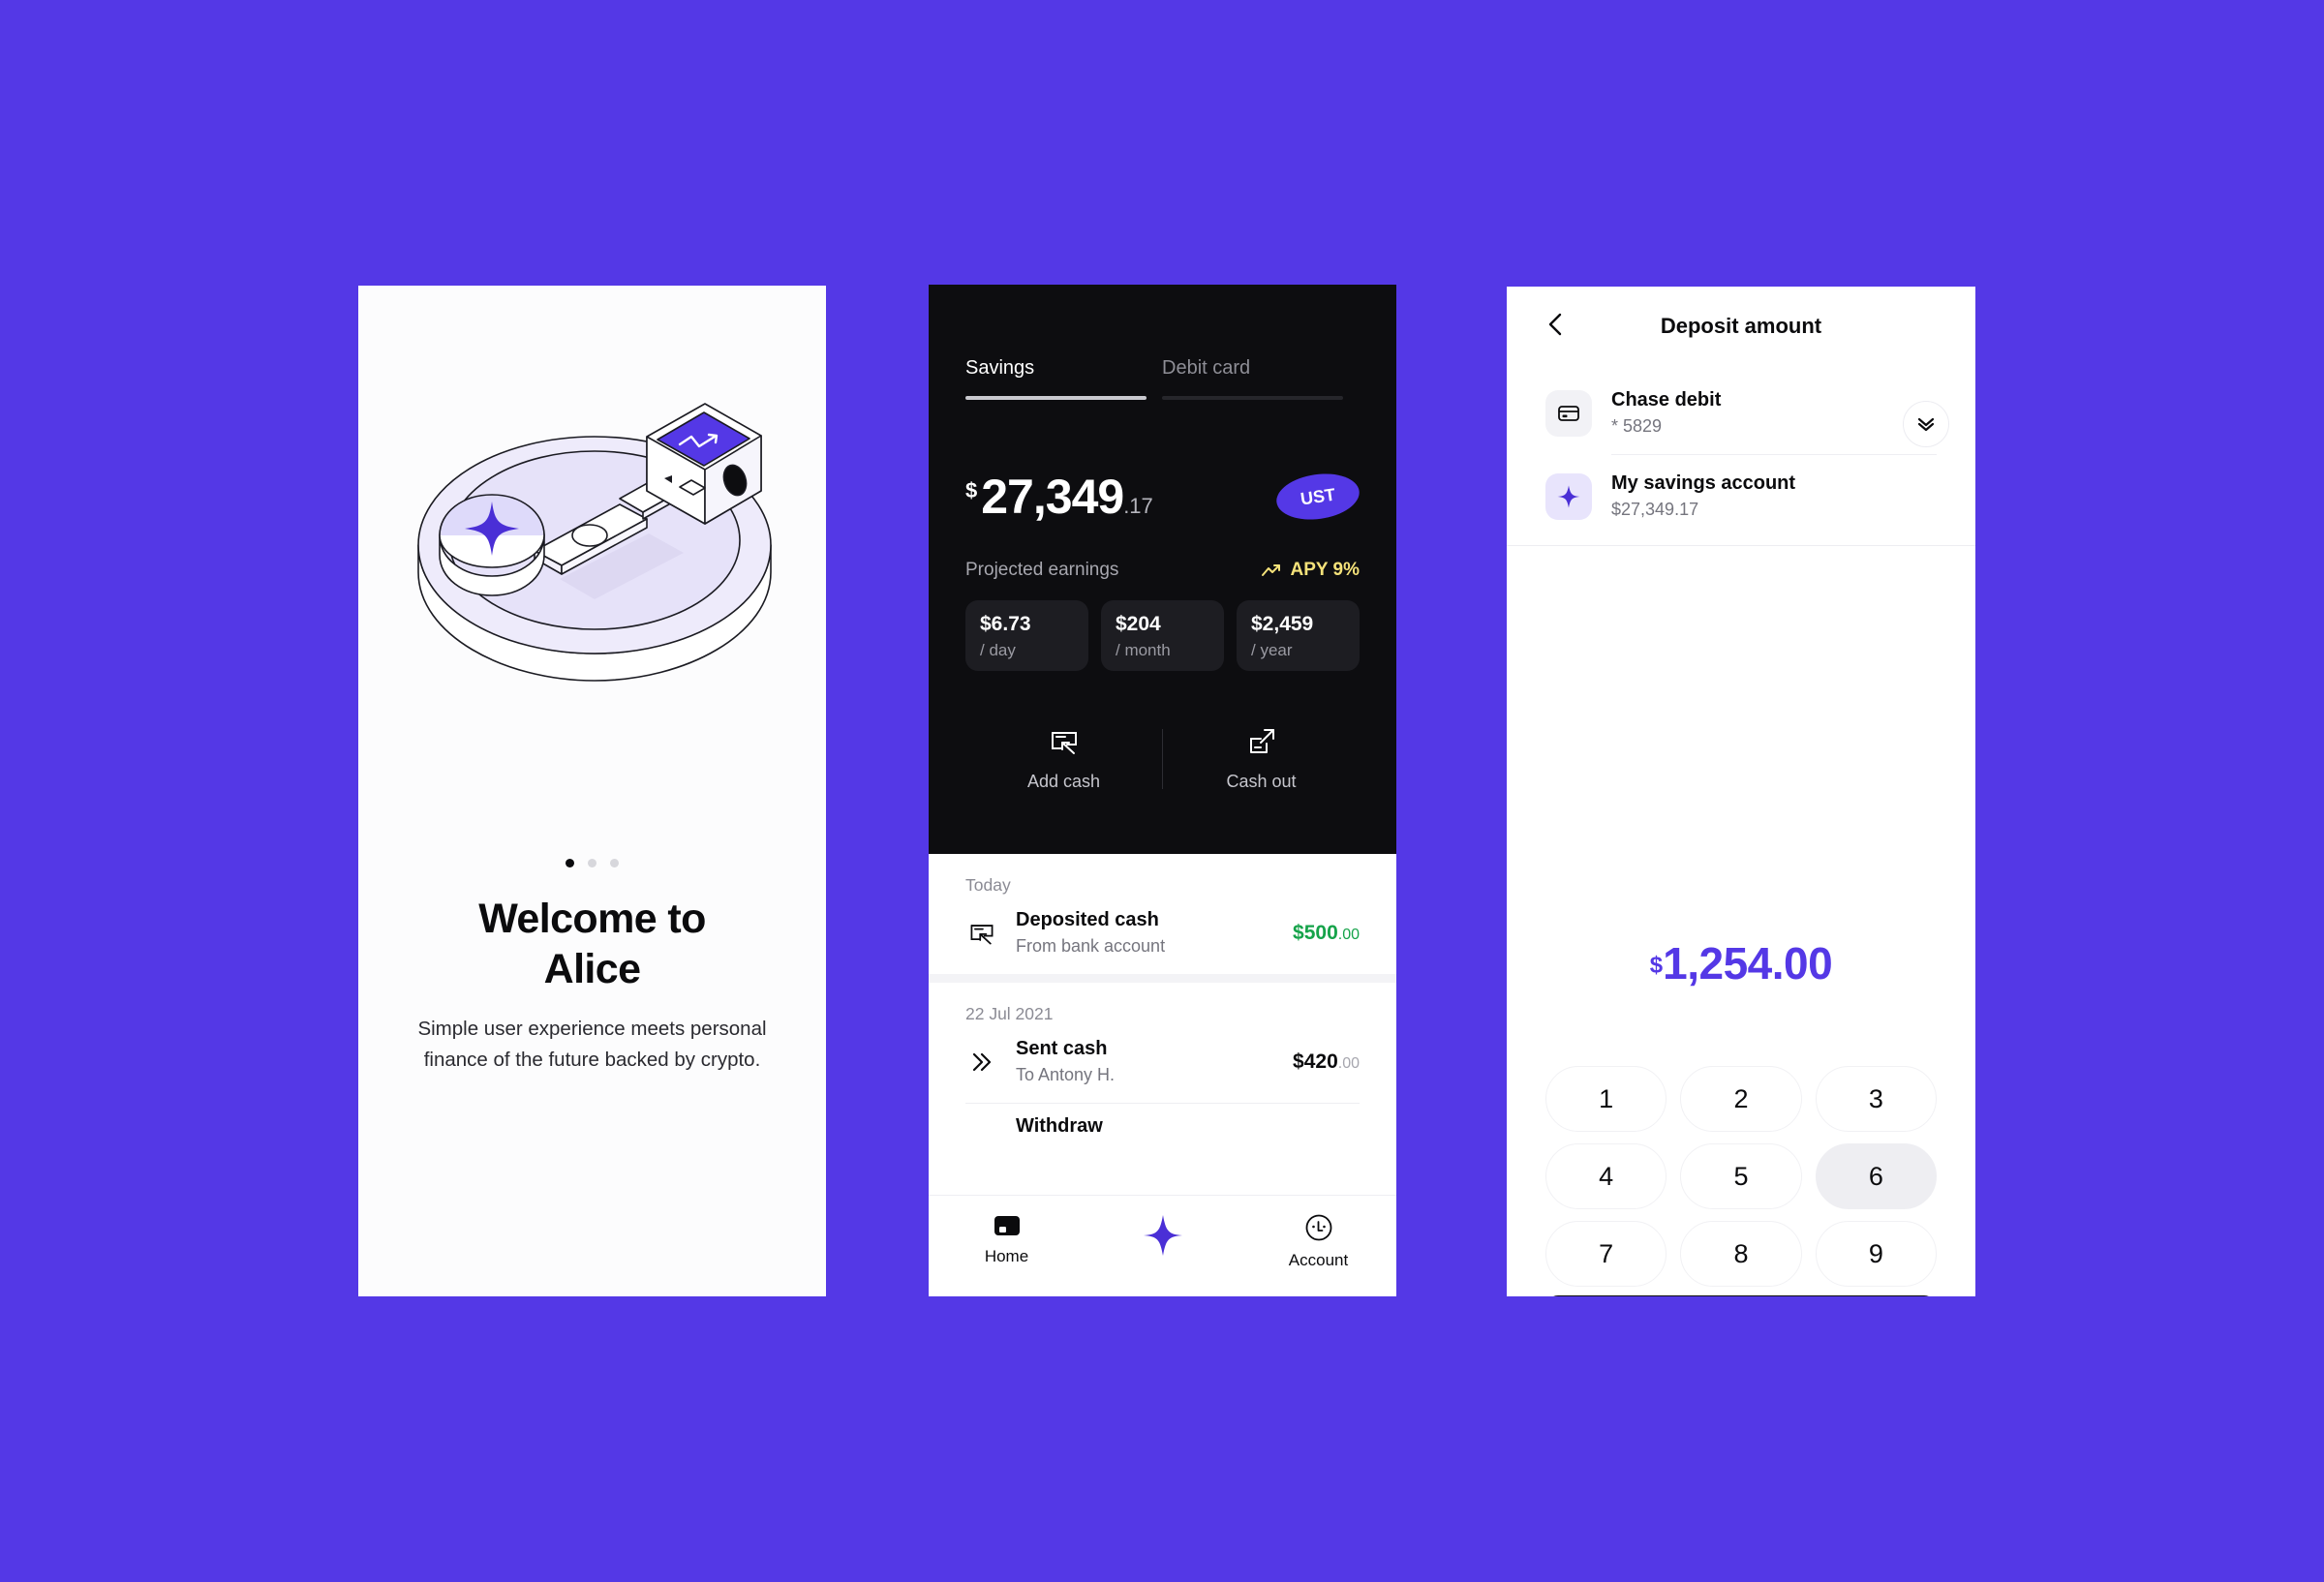  I want to click on apy-badge: APY 9%, so click(1311, 570).